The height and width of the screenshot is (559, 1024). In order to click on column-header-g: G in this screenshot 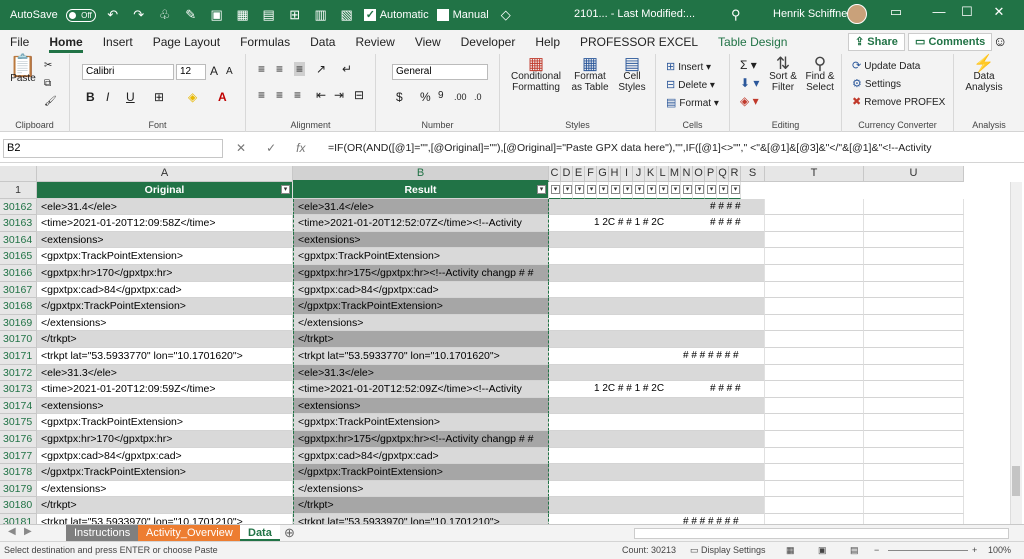, I will do `click(603, 174)`.